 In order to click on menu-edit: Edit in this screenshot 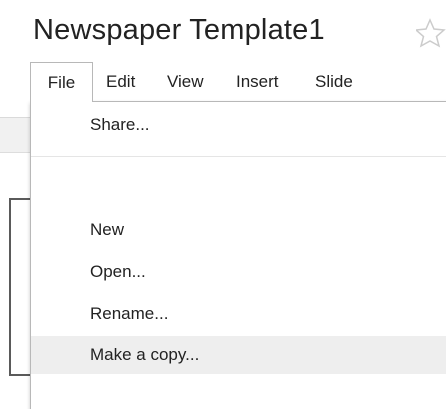, I will do `click(120, 81)`.